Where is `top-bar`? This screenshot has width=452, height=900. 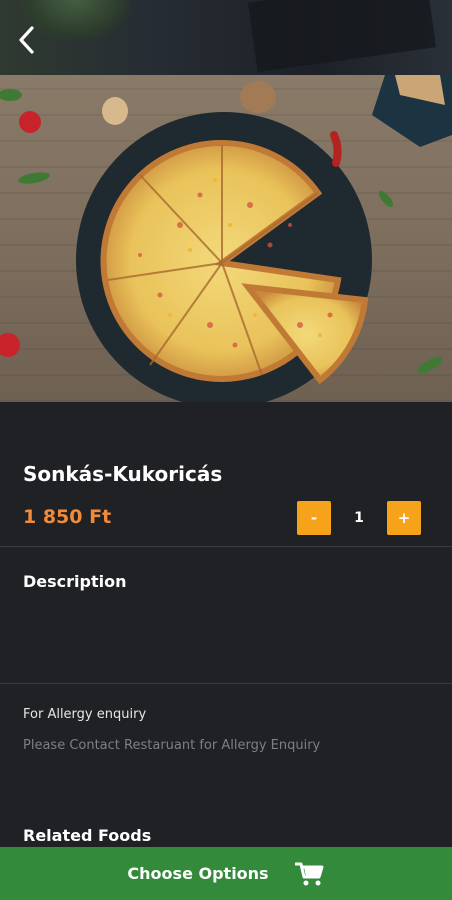 top-bar is located at coordinates (226, 37).